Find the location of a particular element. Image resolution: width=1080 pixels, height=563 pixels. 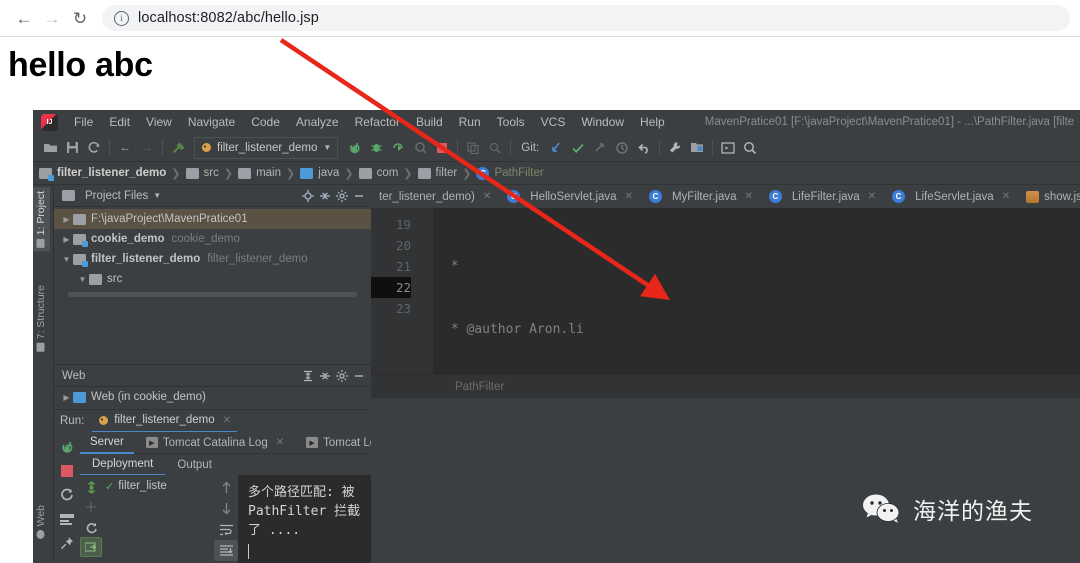

menu-item-window: Window is located at coordinates (602, 122).